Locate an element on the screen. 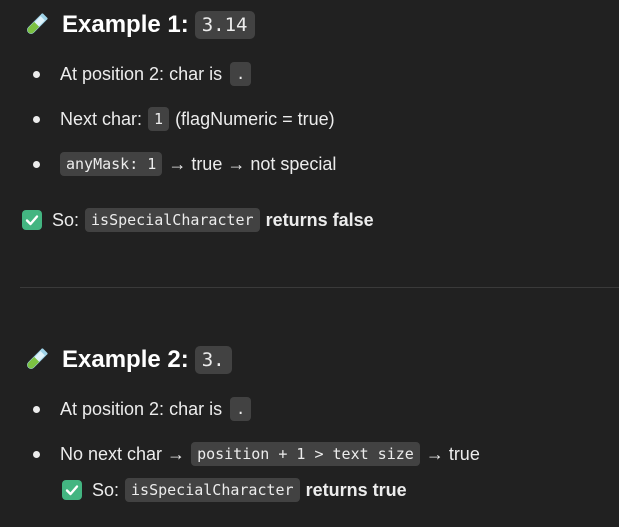  example-1-result: So: isSpecialCharacter returns false is located at coordinates (198, 220).